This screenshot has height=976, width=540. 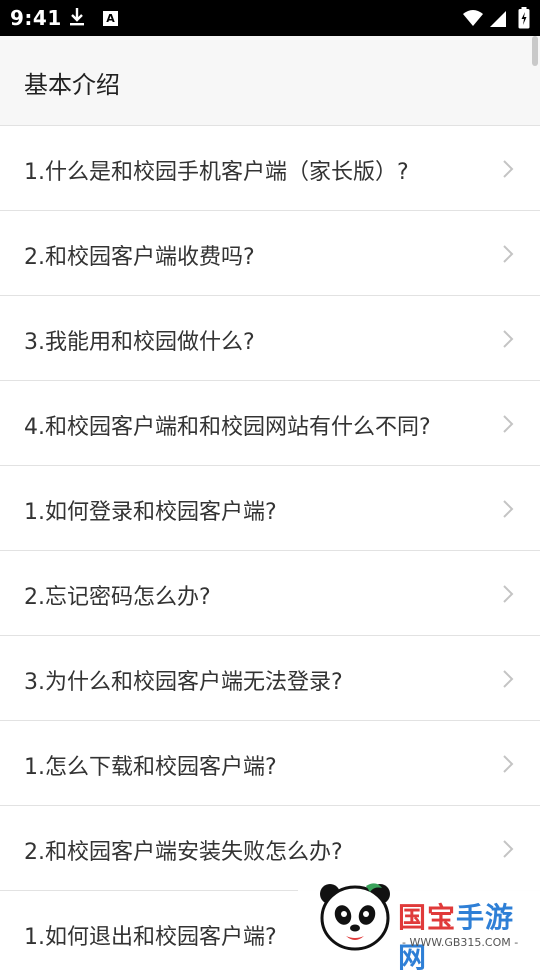 I want to click on download-icon, so click(x=77, y=19).